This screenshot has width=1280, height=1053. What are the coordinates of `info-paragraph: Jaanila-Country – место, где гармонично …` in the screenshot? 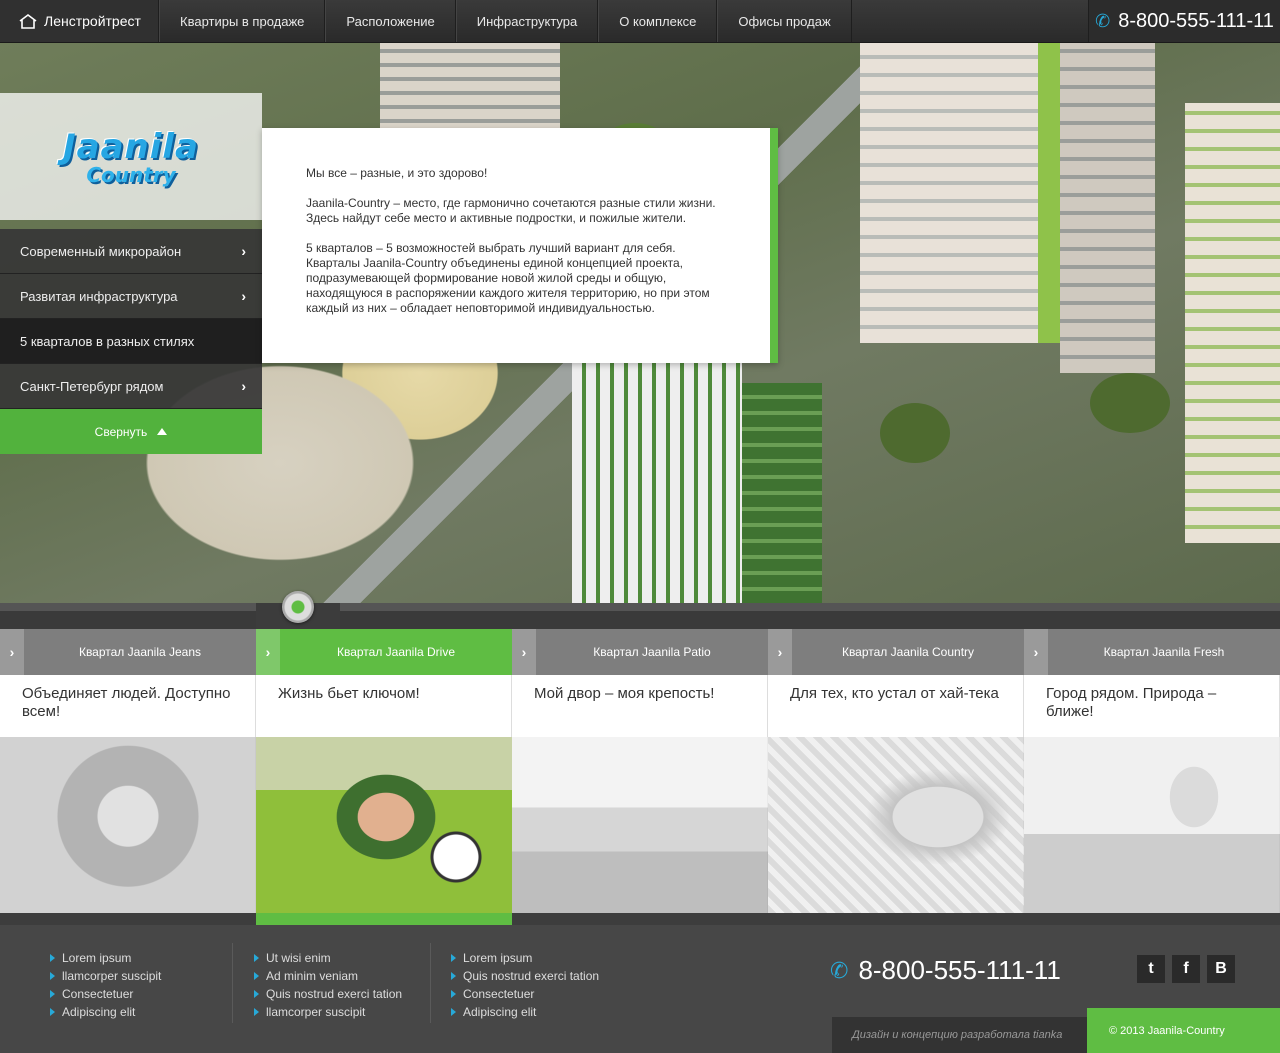 It's located at (511, 210).